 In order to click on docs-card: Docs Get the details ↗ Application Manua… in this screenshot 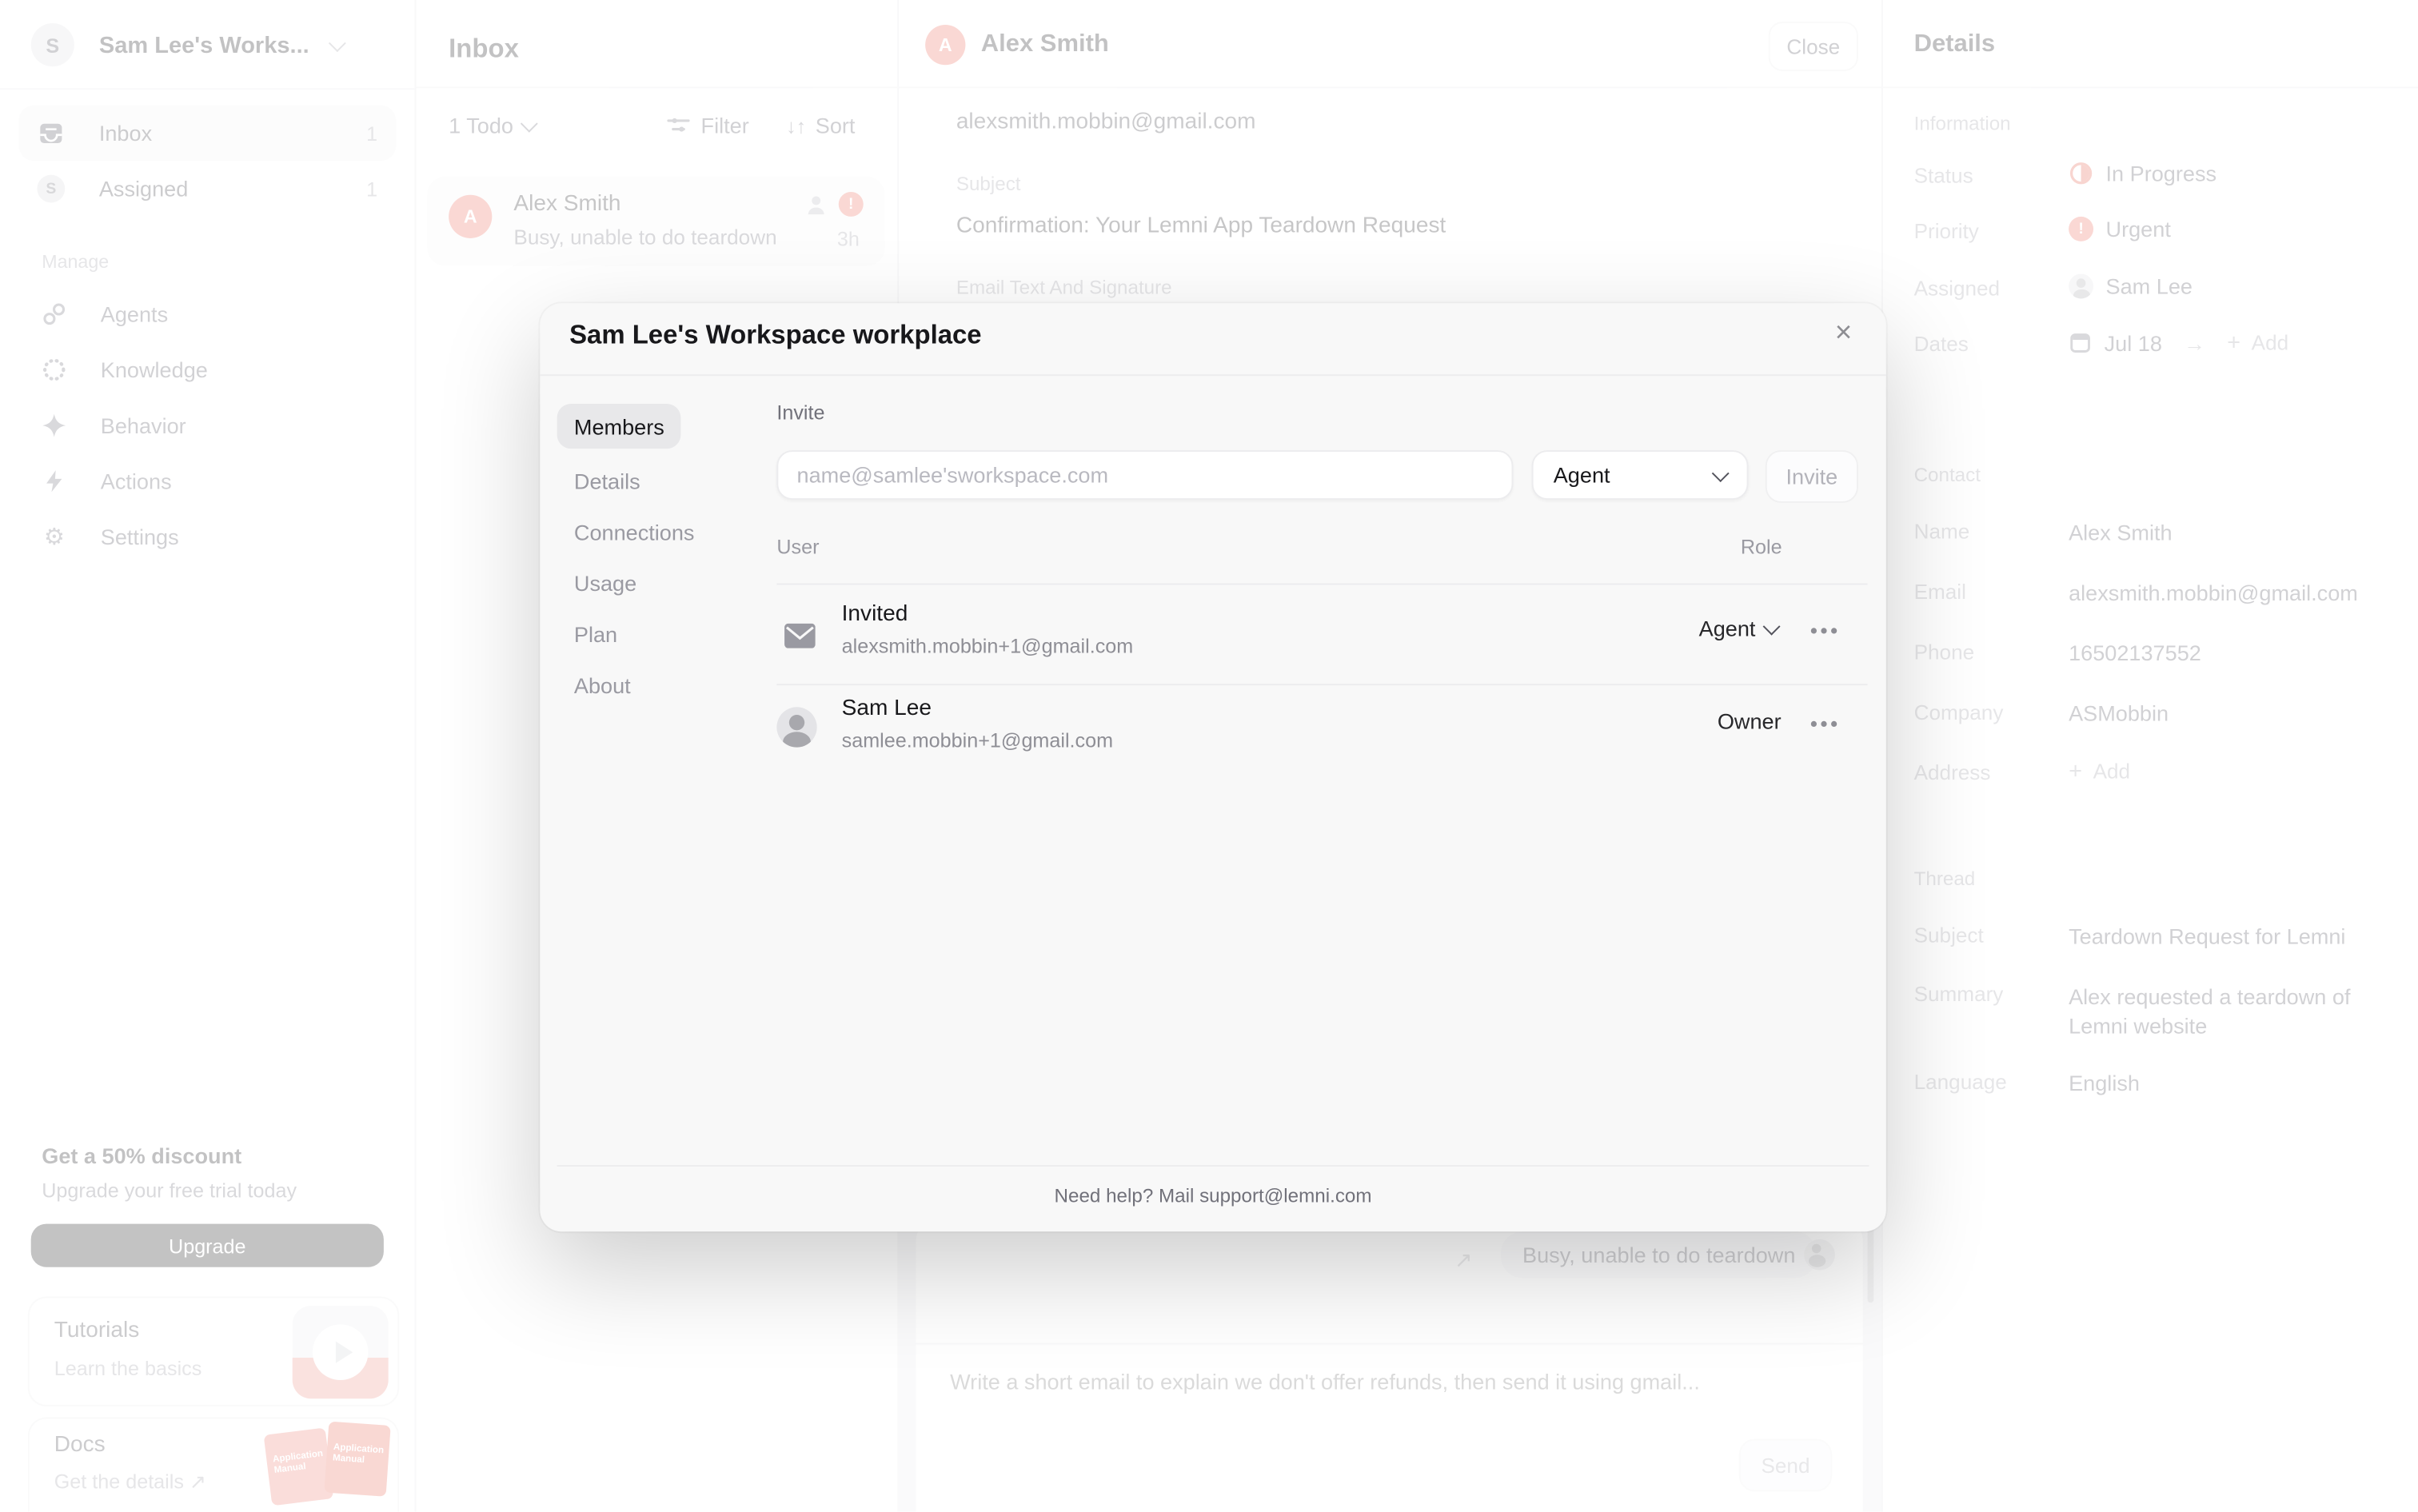, I will do `click(213, 1464)`.